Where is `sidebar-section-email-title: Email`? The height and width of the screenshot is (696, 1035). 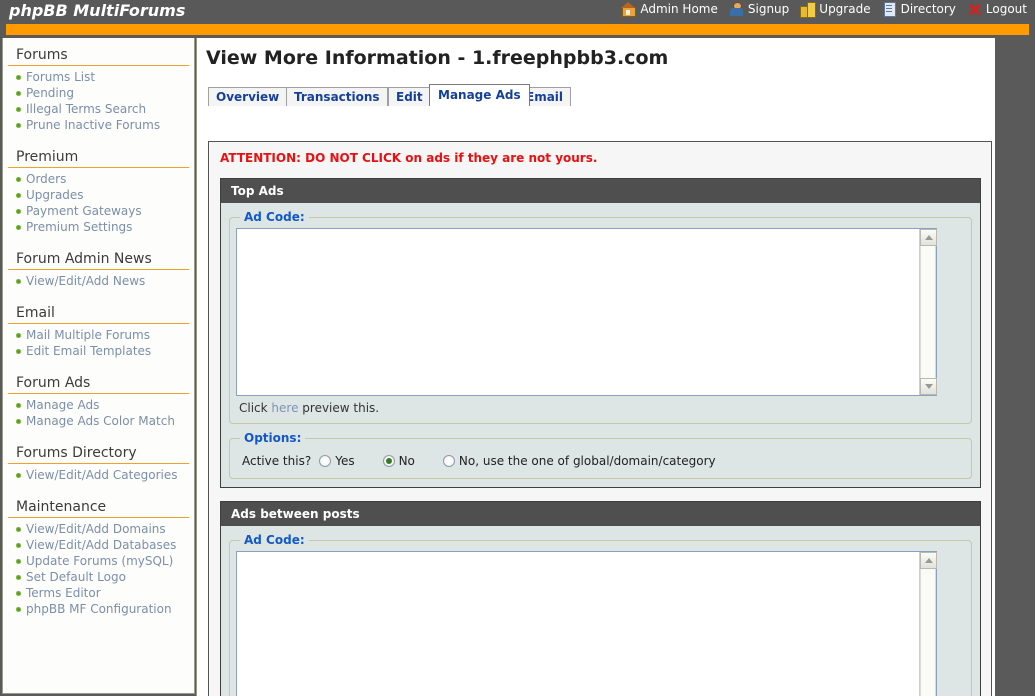
sidebar-section-email-title: Email is located at coordinates (98, 312).